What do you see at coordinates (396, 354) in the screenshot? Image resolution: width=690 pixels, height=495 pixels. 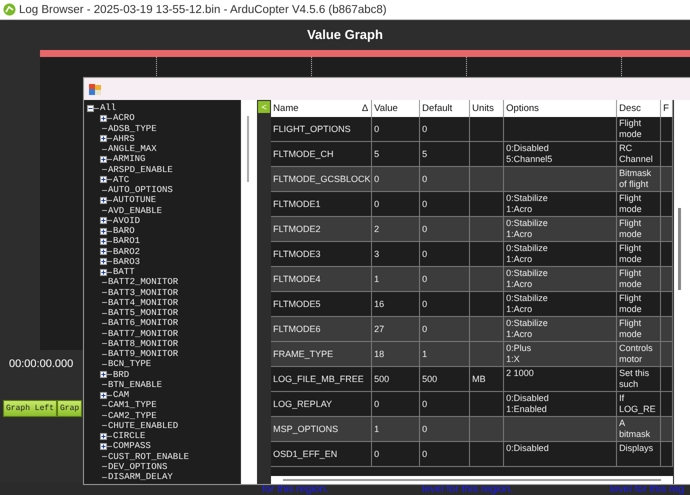 I see `table-cell: 18` at bounding box center [396, 354].